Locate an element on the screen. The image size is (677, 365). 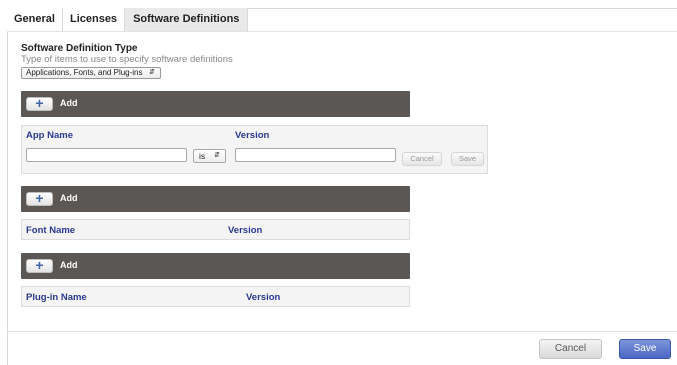
plugins-add-button: + is located at coordinates (39, 265).